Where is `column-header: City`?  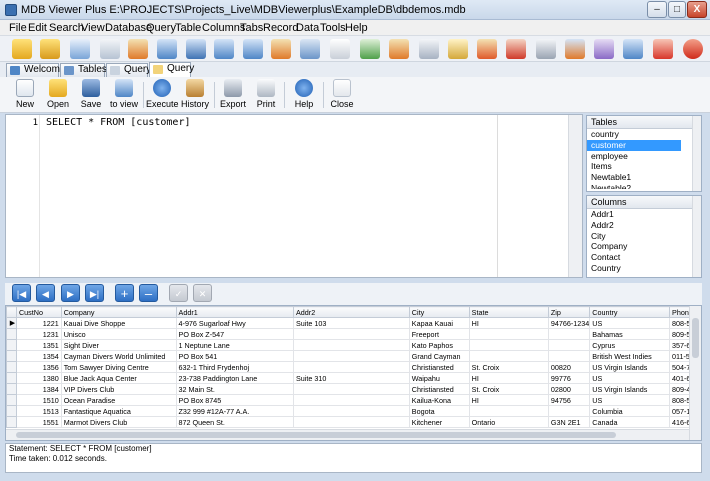 column-header: City is located at coordinates (439, 312).